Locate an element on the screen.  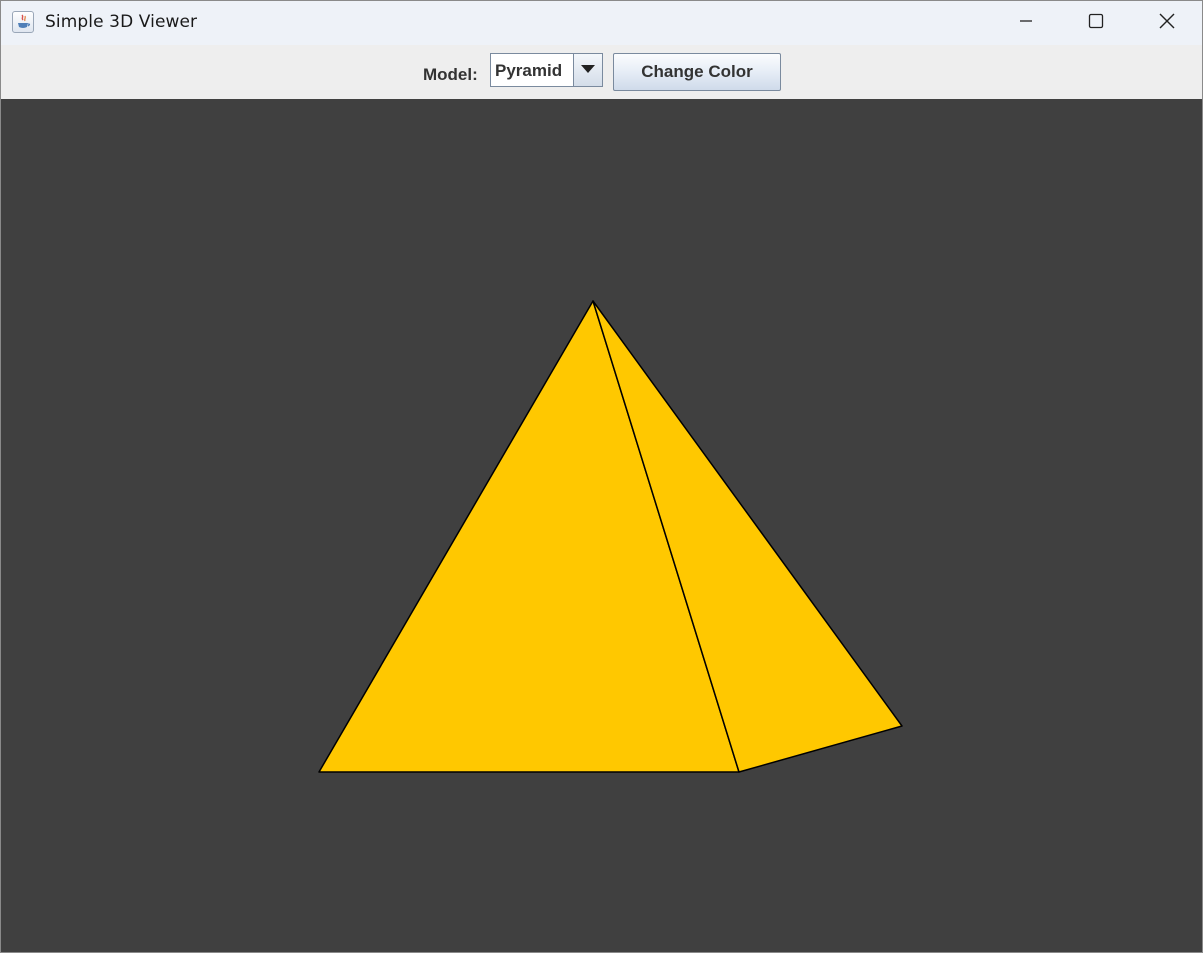
java-app-icon is located at coordinates (23, 22).